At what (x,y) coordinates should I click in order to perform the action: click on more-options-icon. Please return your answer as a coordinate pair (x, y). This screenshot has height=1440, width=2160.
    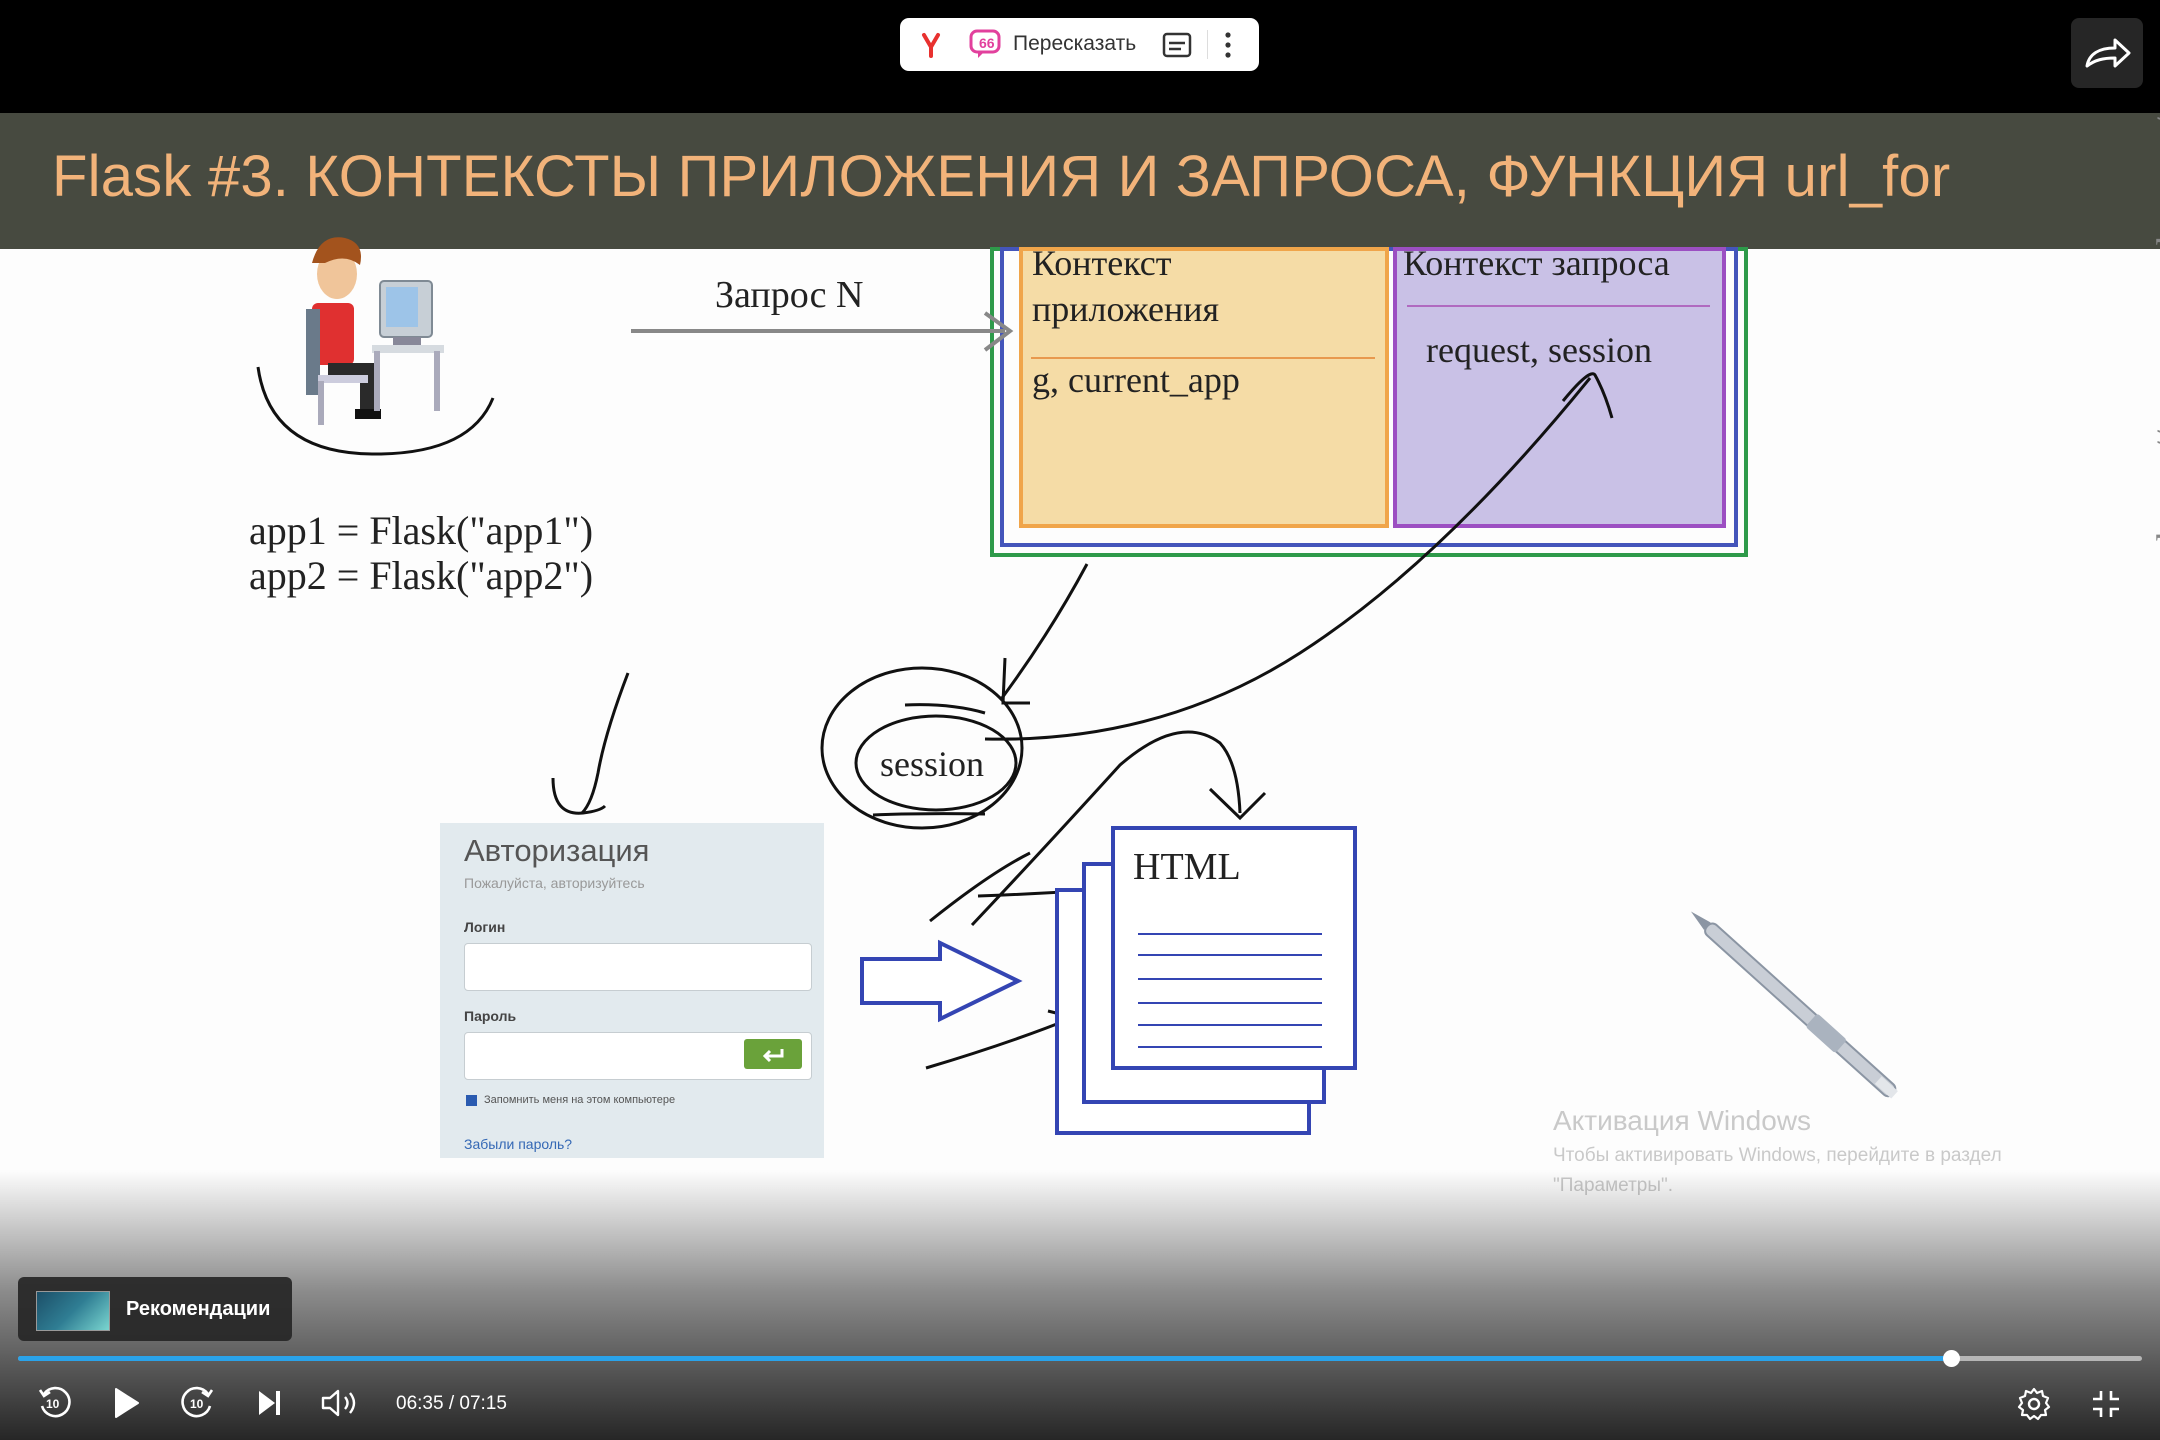
    Looking at the image, I should click on (1228, 45).